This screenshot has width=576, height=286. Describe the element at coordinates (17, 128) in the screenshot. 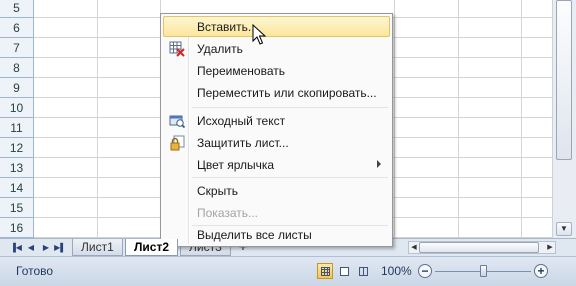

I see `row-header: 11` at that location.